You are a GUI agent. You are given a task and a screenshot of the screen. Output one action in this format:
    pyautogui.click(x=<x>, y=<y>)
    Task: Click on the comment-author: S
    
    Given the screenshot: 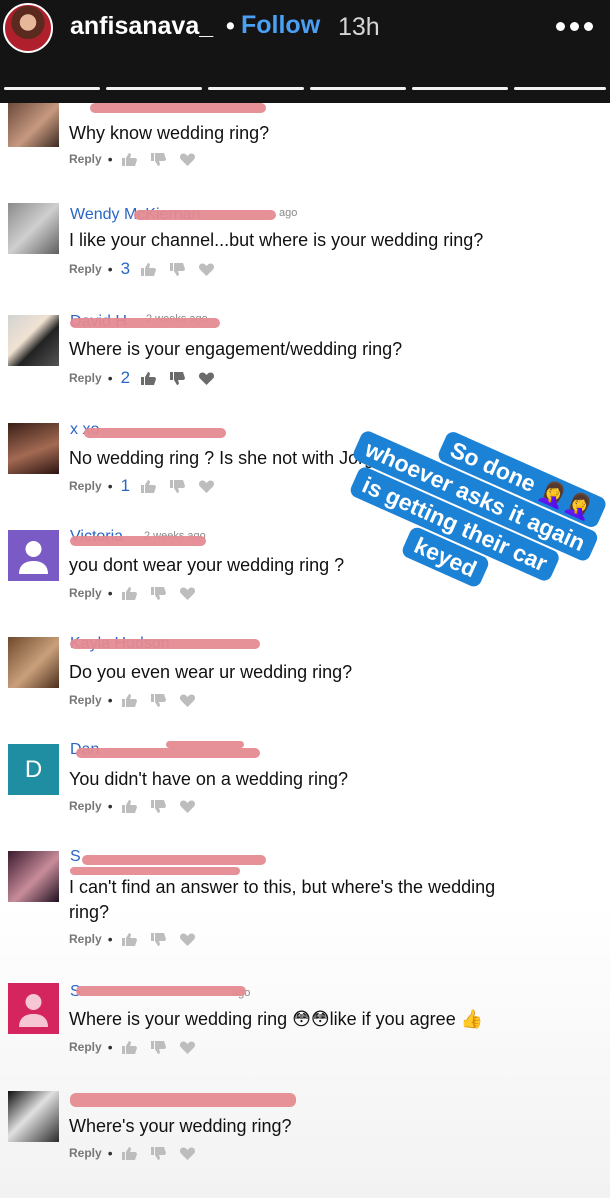 What is the action you would take?
    pyautogui.click(x=75, y=857)
    